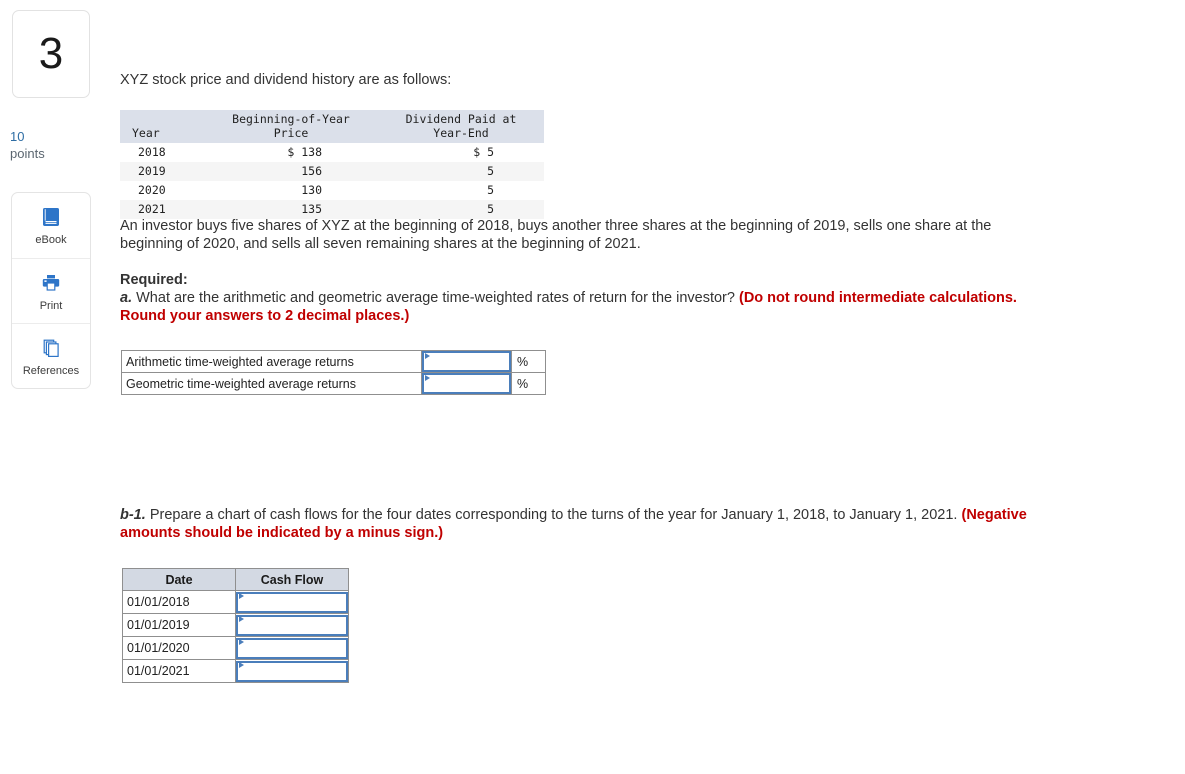  Describe the element at coordinates (51, 283) in the screenshot. I see `print-icon` at that location.